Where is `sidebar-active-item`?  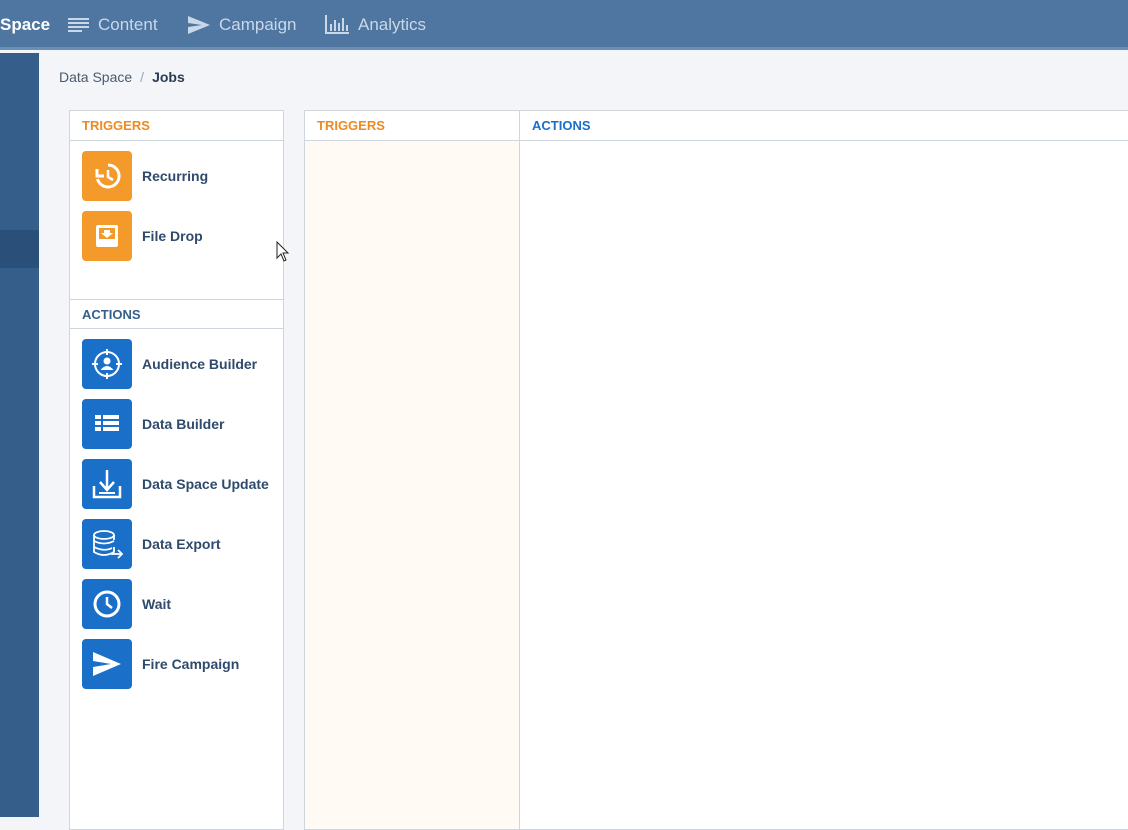
sidebar-active-item is located at coordinates (19, 249).